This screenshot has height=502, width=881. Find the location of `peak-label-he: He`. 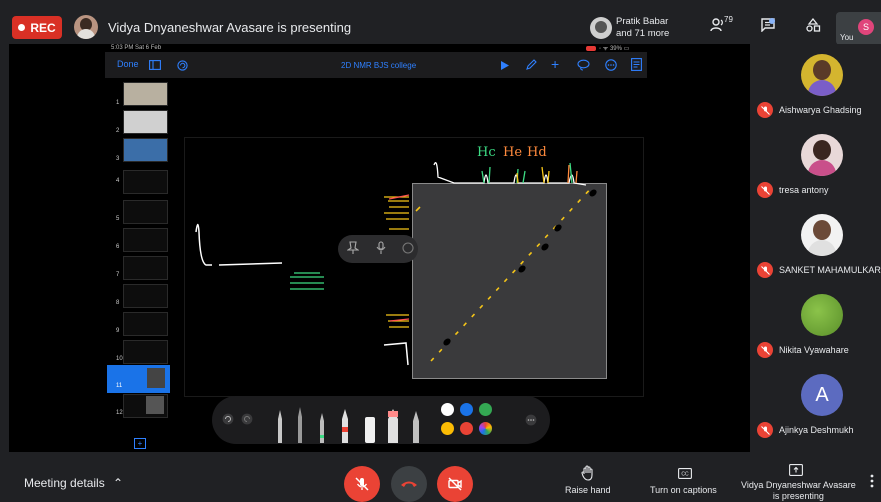

peak-label-he: He is located at coordinates (513, 152).